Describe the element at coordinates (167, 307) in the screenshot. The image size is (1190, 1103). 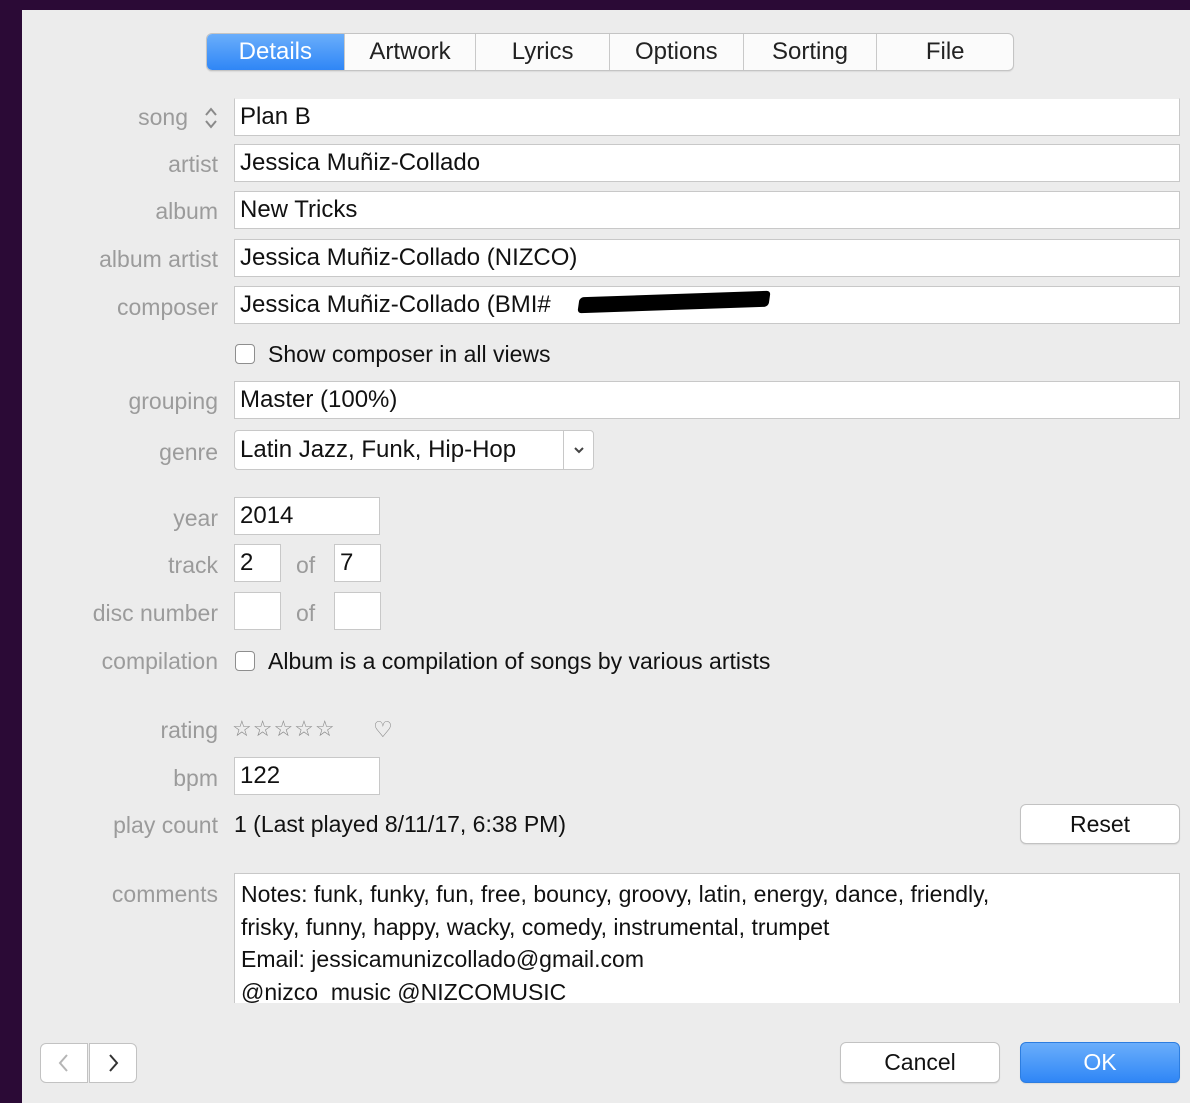
I see `composer-label: composer` at that location.